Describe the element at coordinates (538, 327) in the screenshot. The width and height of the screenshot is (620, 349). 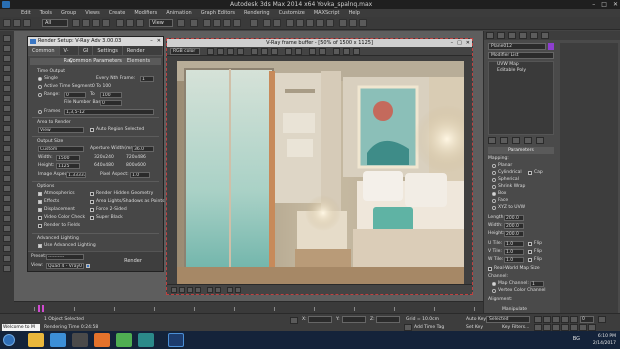
I see `zoom-icon` at that location.